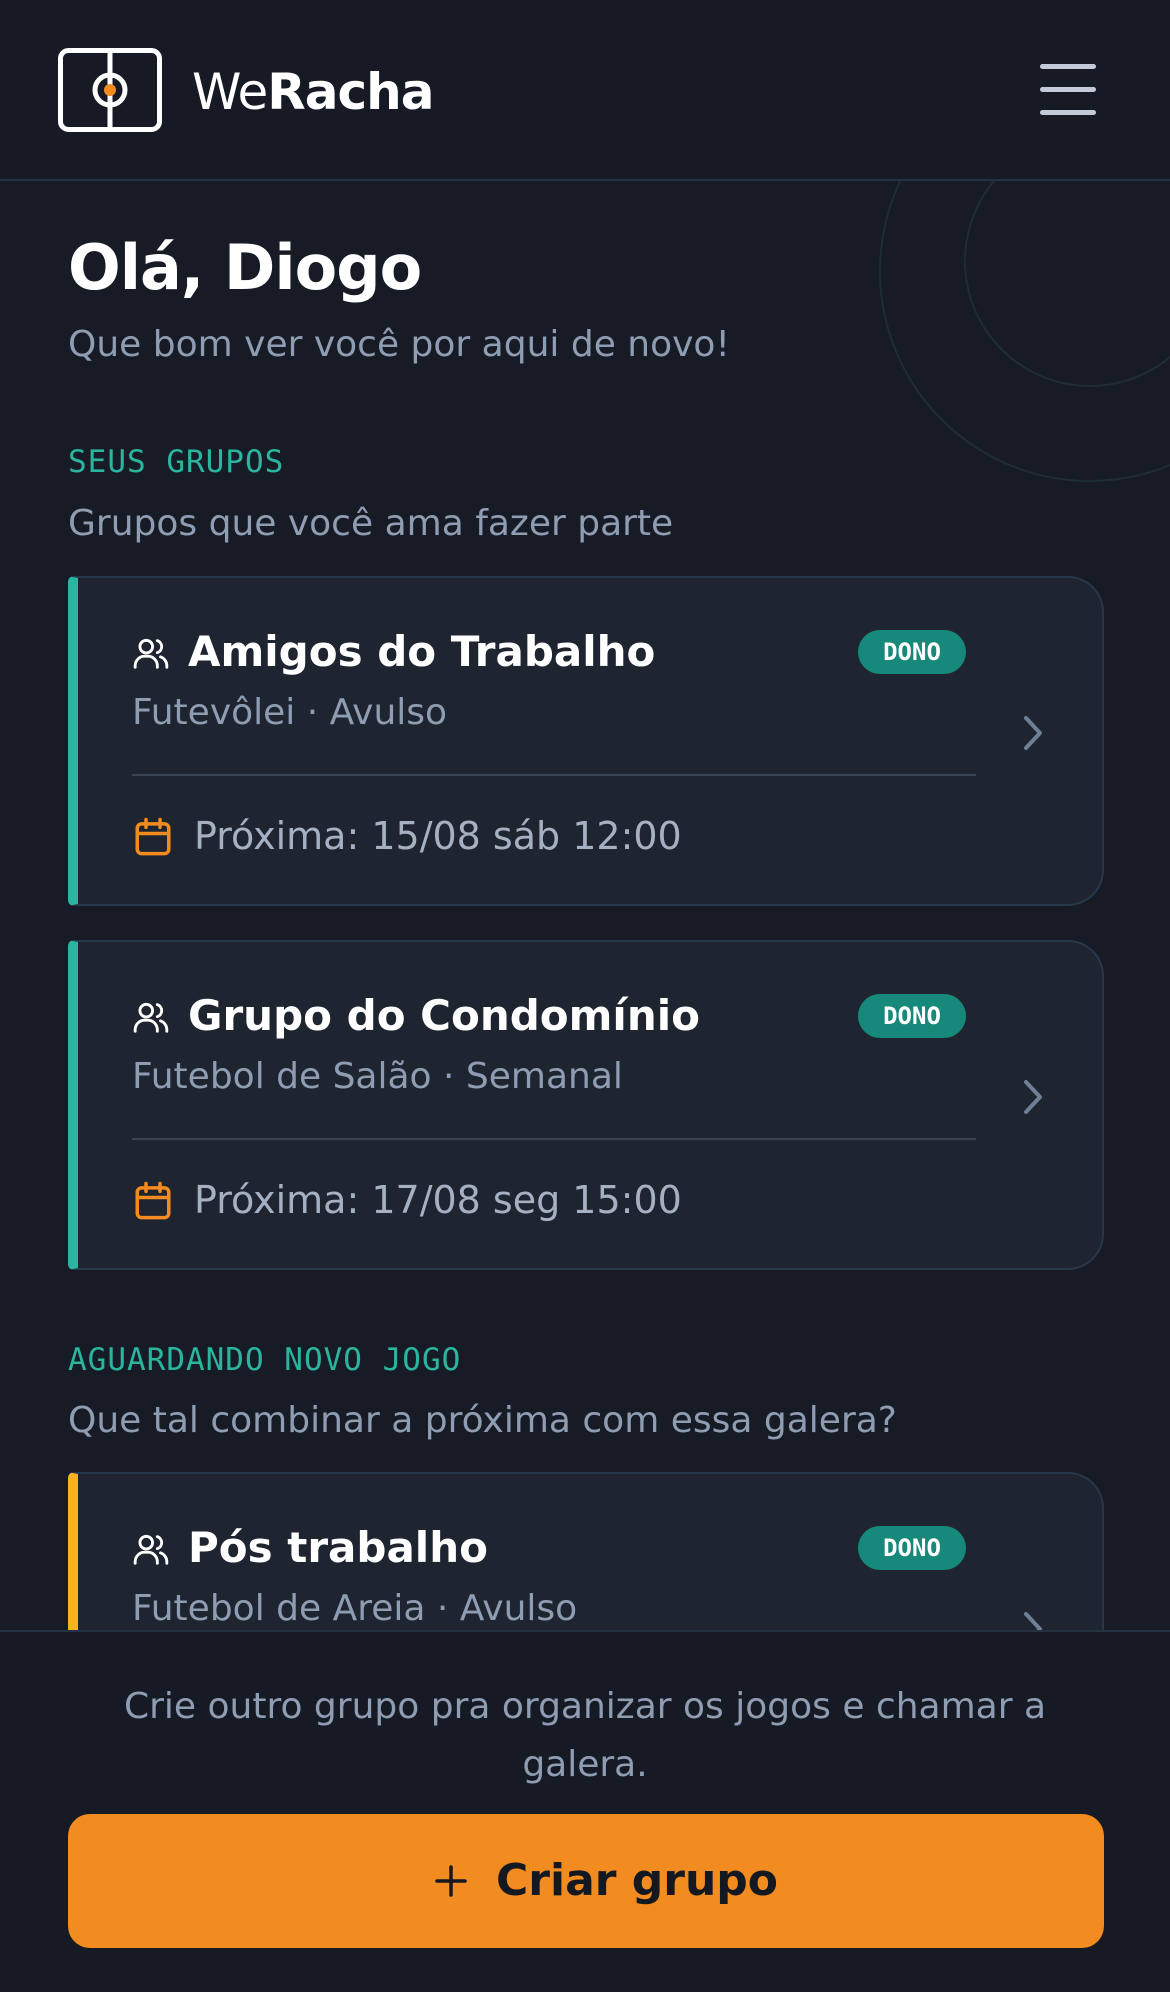 Image resolution: width=1170 pixels, height=1992 pixels. What do you see at coordinates (371, 523) in the screenshot?
I see `section-desc-my-groups: Grupos que você ama fazer parte` at bounding box center [371, 523].